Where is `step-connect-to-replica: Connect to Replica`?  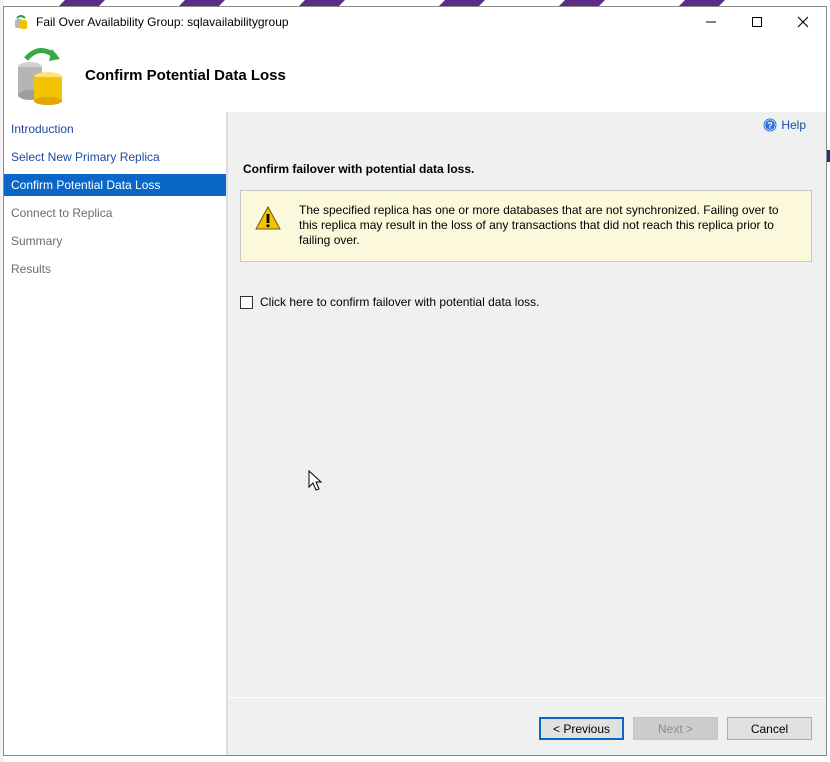
step-connect-to-replica: Connect to Replica is located at coordinates (62, 213).